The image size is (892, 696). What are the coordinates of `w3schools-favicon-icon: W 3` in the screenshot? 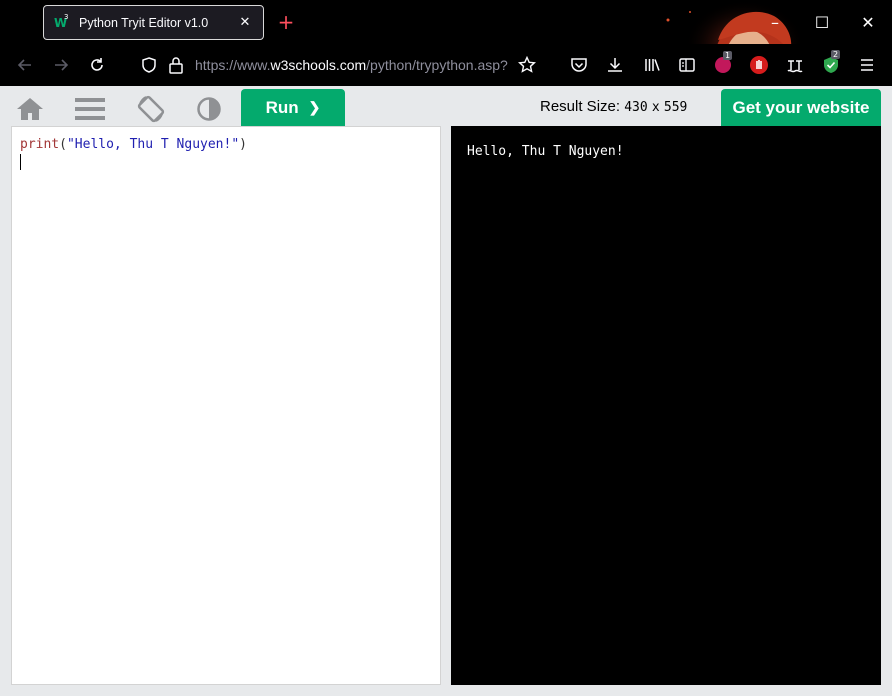 It's located at (62, 21).